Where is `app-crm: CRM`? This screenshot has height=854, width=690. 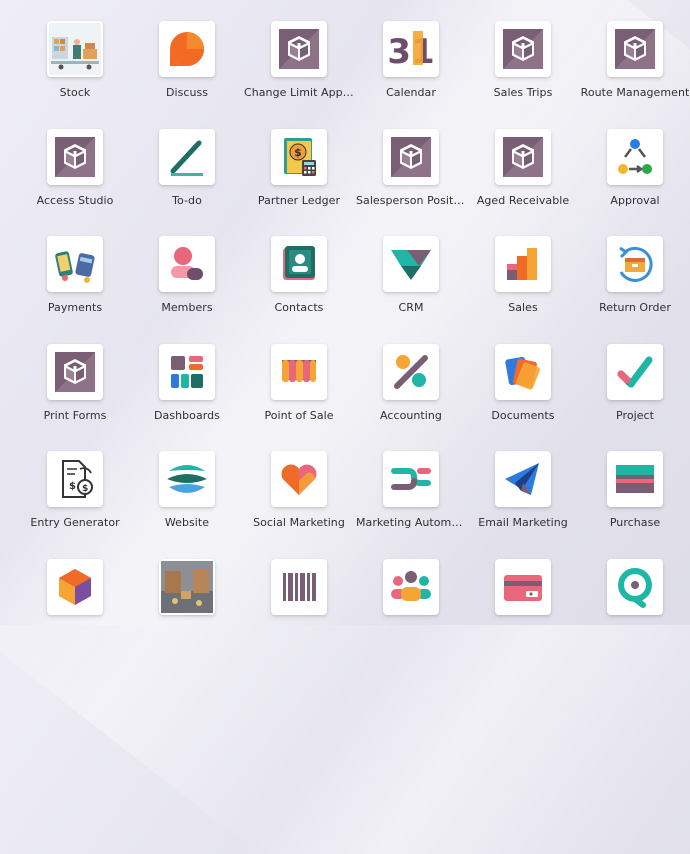 app-crm: CRM is located at coordinates (411, 286).